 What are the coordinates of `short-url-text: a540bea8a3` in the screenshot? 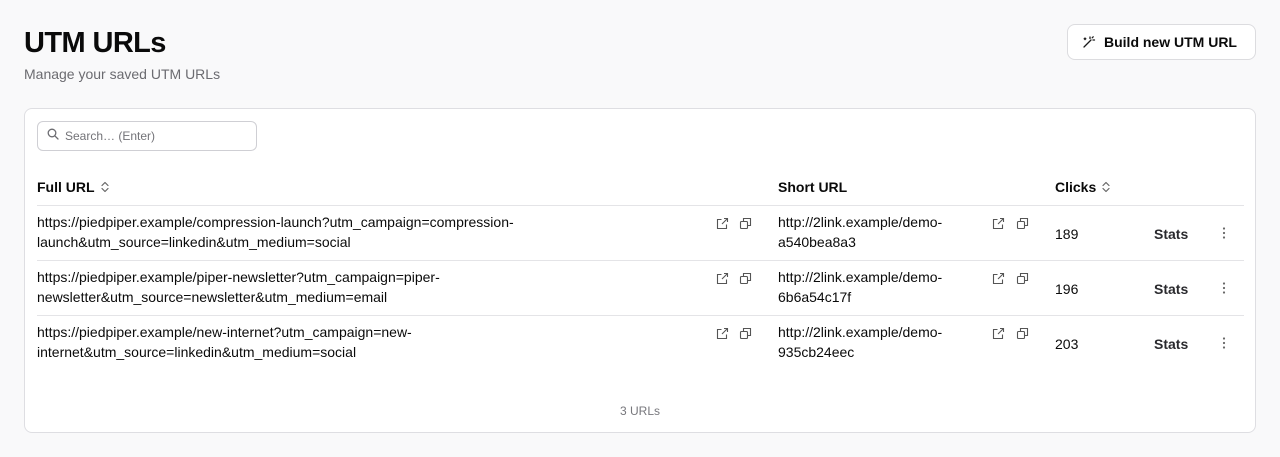 It's located at (817, 242).